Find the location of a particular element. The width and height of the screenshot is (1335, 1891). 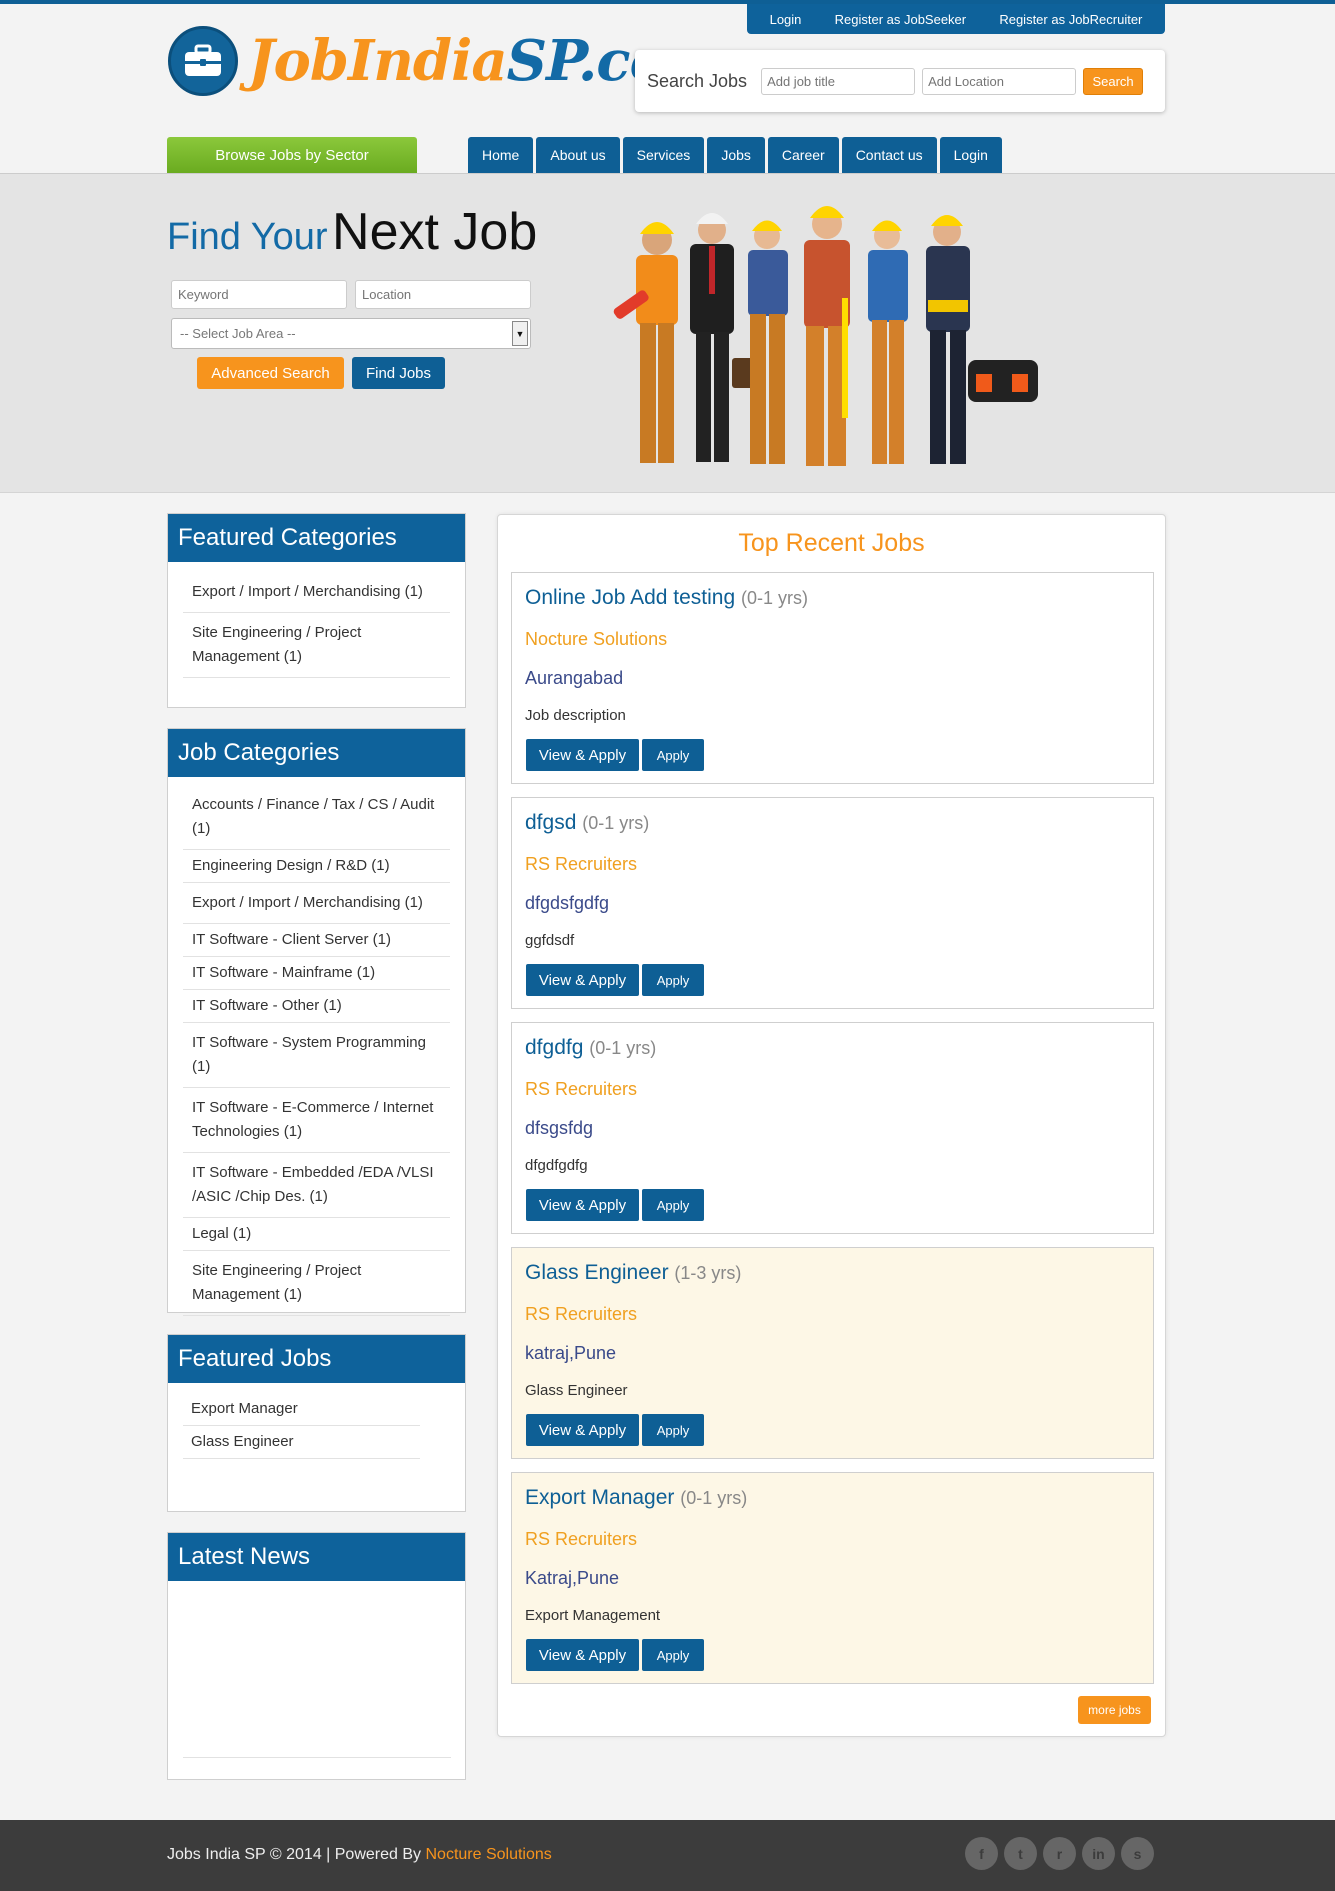

register-jobrecruiter-link: Register as JobRecruiter is located at coordinates (1070, 19).